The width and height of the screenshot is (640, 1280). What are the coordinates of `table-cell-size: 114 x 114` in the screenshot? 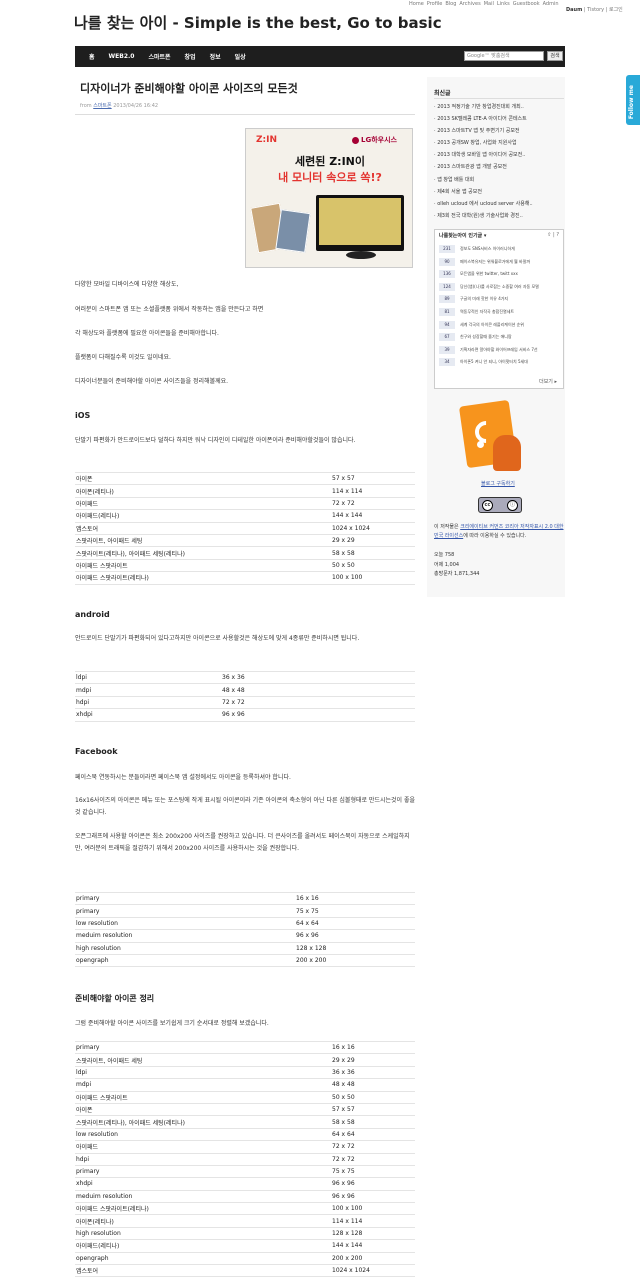 It's located at (373, 1221).